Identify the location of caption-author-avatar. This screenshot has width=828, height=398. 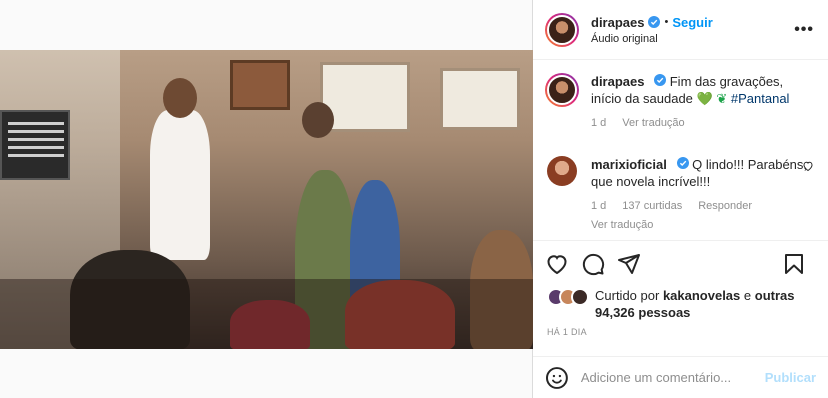
(562, 90).